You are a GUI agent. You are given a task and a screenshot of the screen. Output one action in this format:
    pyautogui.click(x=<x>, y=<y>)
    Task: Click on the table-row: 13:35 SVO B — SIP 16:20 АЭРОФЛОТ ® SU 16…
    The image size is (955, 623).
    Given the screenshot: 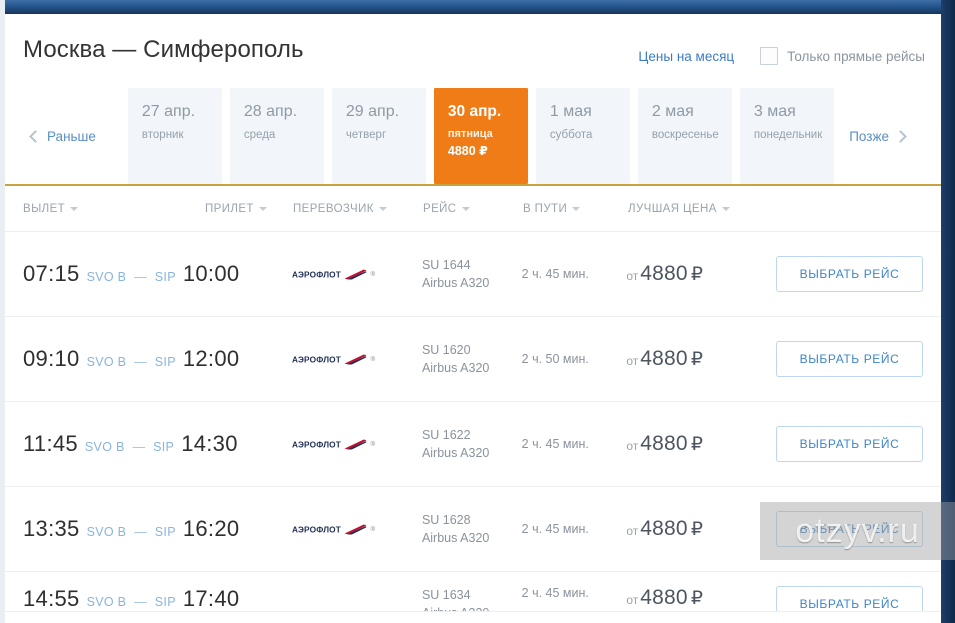 What is the action you would take?
    pyautogui.click(x=473, y=529)
    